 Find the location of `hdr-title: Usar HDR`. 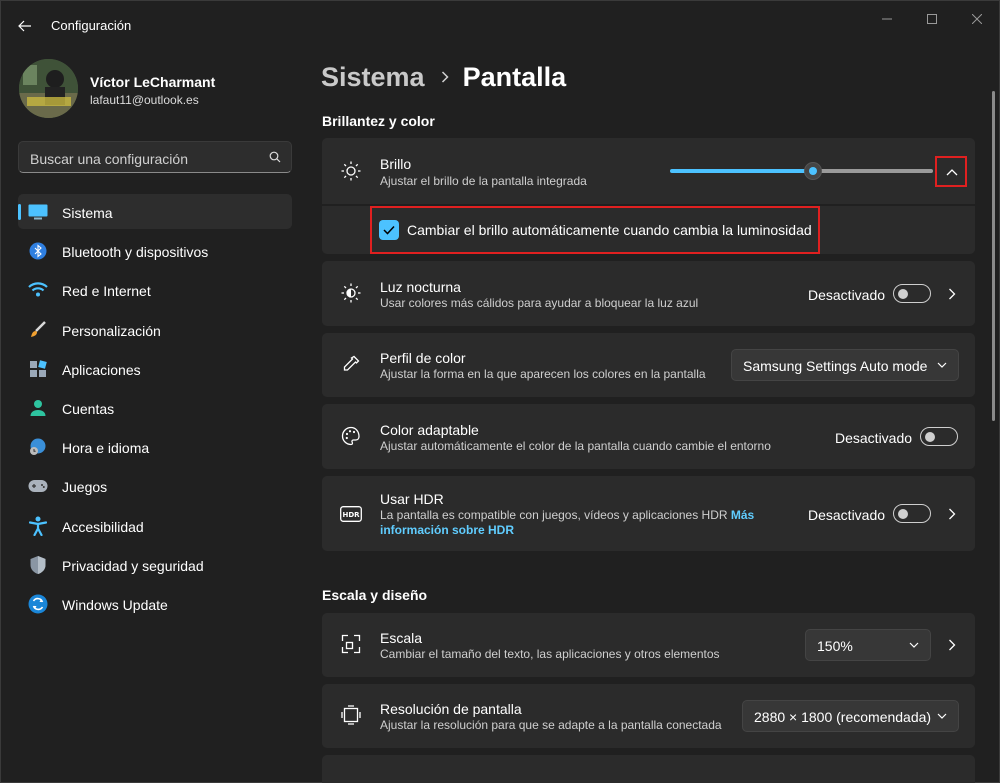

hdr-title: Usar HDR is located at coordinates (412, 499).